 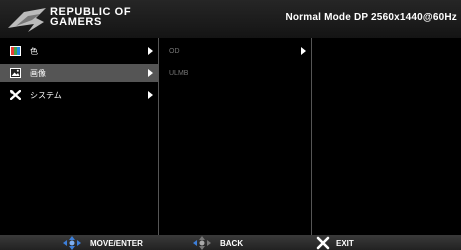 I want to click on menu-item-label: 画像, so click(x=38, y=73).